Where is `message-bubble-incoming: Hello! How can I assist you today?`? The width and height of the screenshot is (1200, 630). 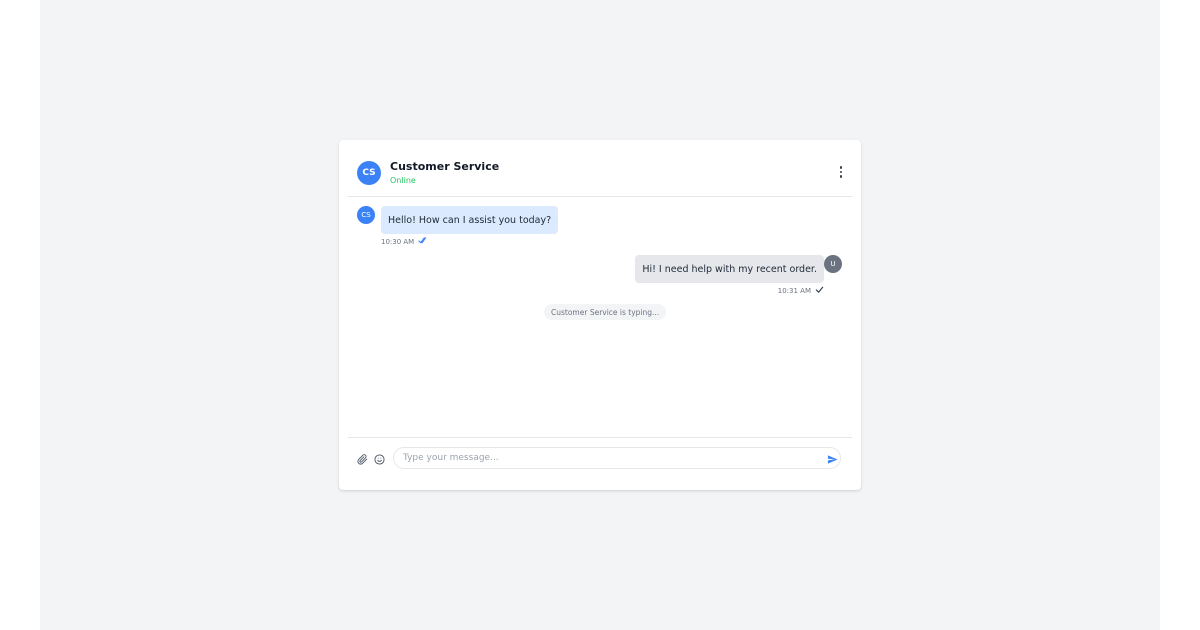 message-bubble-incoming: Hello! How can I assist you today? is located at coordinates (470, 220).